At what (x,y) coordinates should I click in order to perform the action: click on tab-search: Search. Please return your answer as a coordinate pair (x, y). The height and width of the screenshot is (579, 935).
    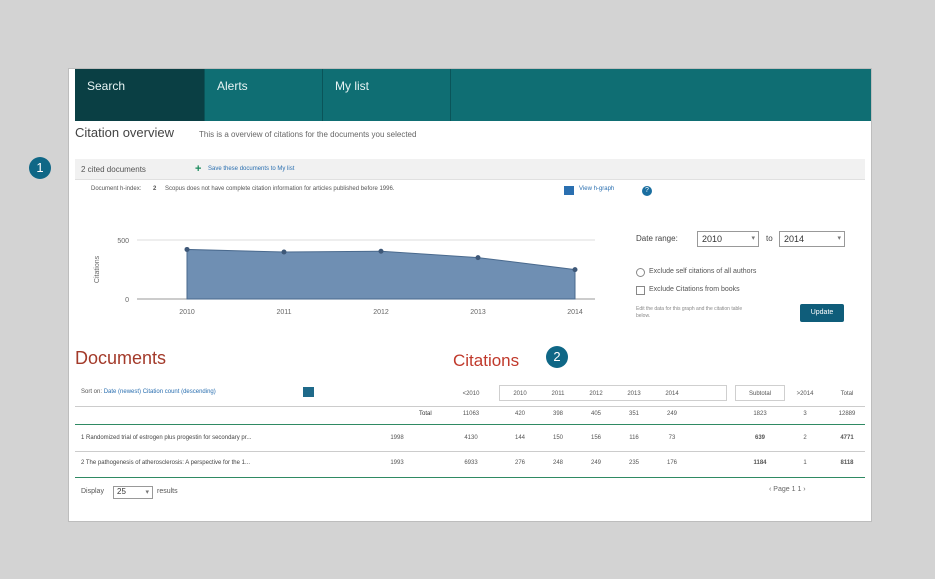
    Looking at the image, I should click on (140, 95).